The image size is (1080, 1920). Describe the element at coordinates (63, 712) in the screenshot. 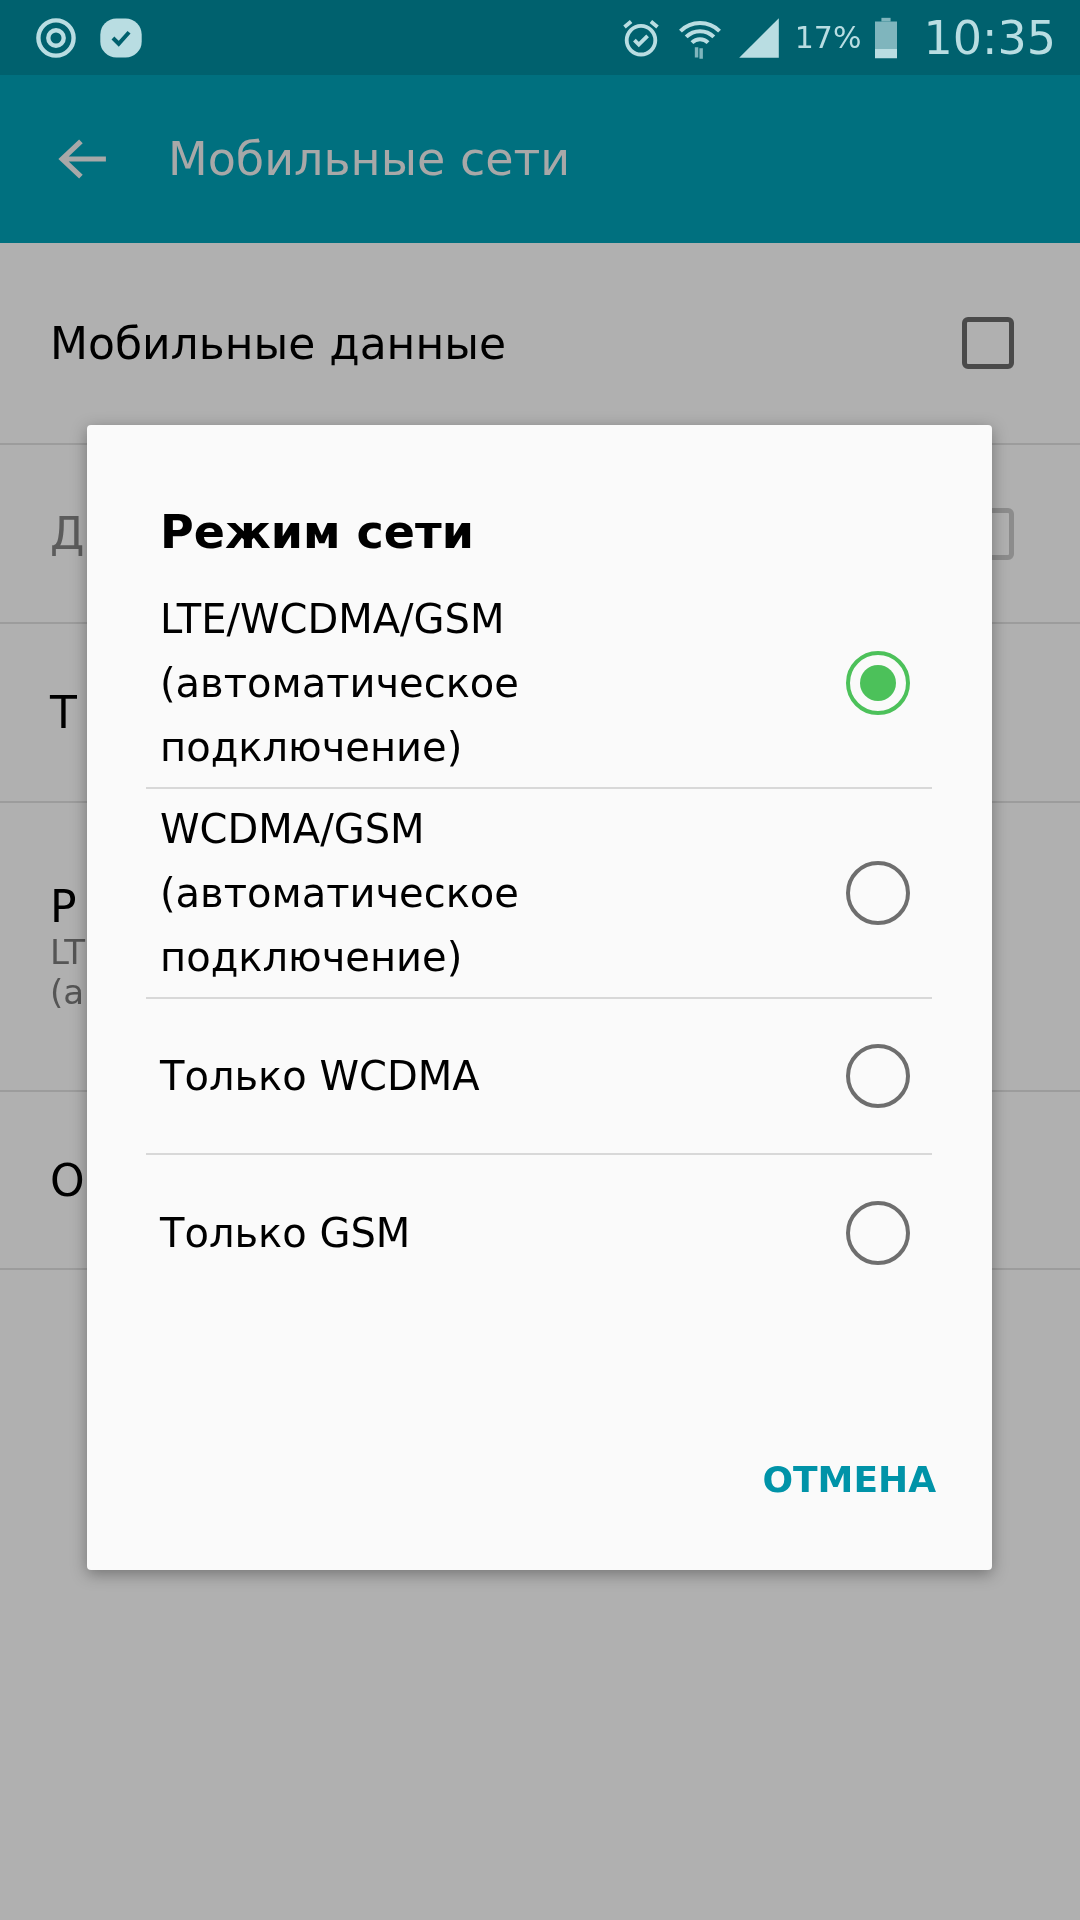

I see `setting-title: Т` at that location.